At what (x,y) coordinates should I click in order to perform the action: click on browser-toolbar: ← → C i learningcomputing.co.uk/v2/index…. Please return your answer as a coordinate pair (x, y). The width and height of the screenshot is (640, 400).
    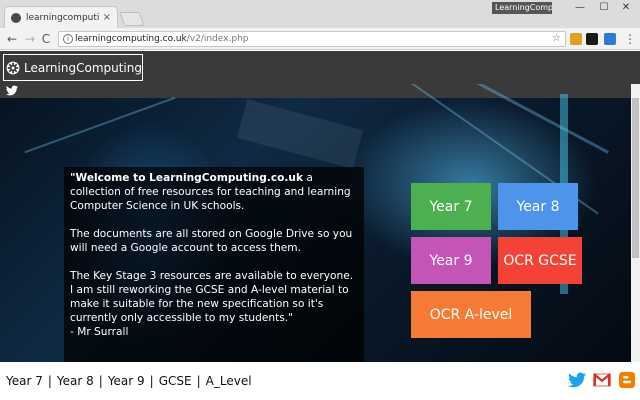
    Looking at the image, I should click on (320, 39).